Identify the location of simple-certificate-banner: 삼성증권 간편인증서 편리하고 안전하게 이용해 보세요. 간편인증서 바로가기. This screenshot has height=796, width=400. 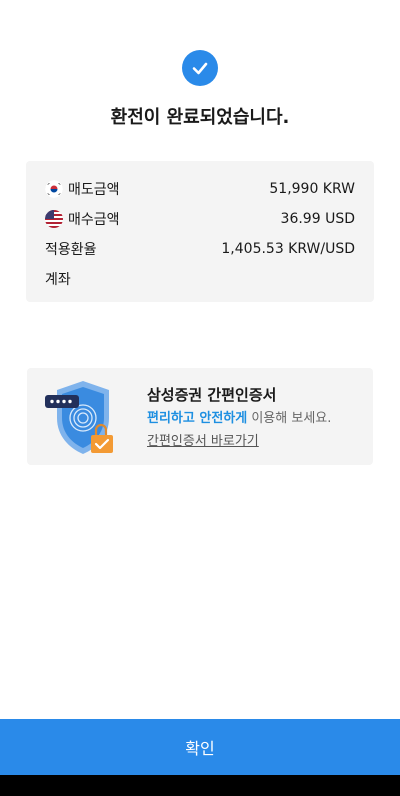
(200, 416).